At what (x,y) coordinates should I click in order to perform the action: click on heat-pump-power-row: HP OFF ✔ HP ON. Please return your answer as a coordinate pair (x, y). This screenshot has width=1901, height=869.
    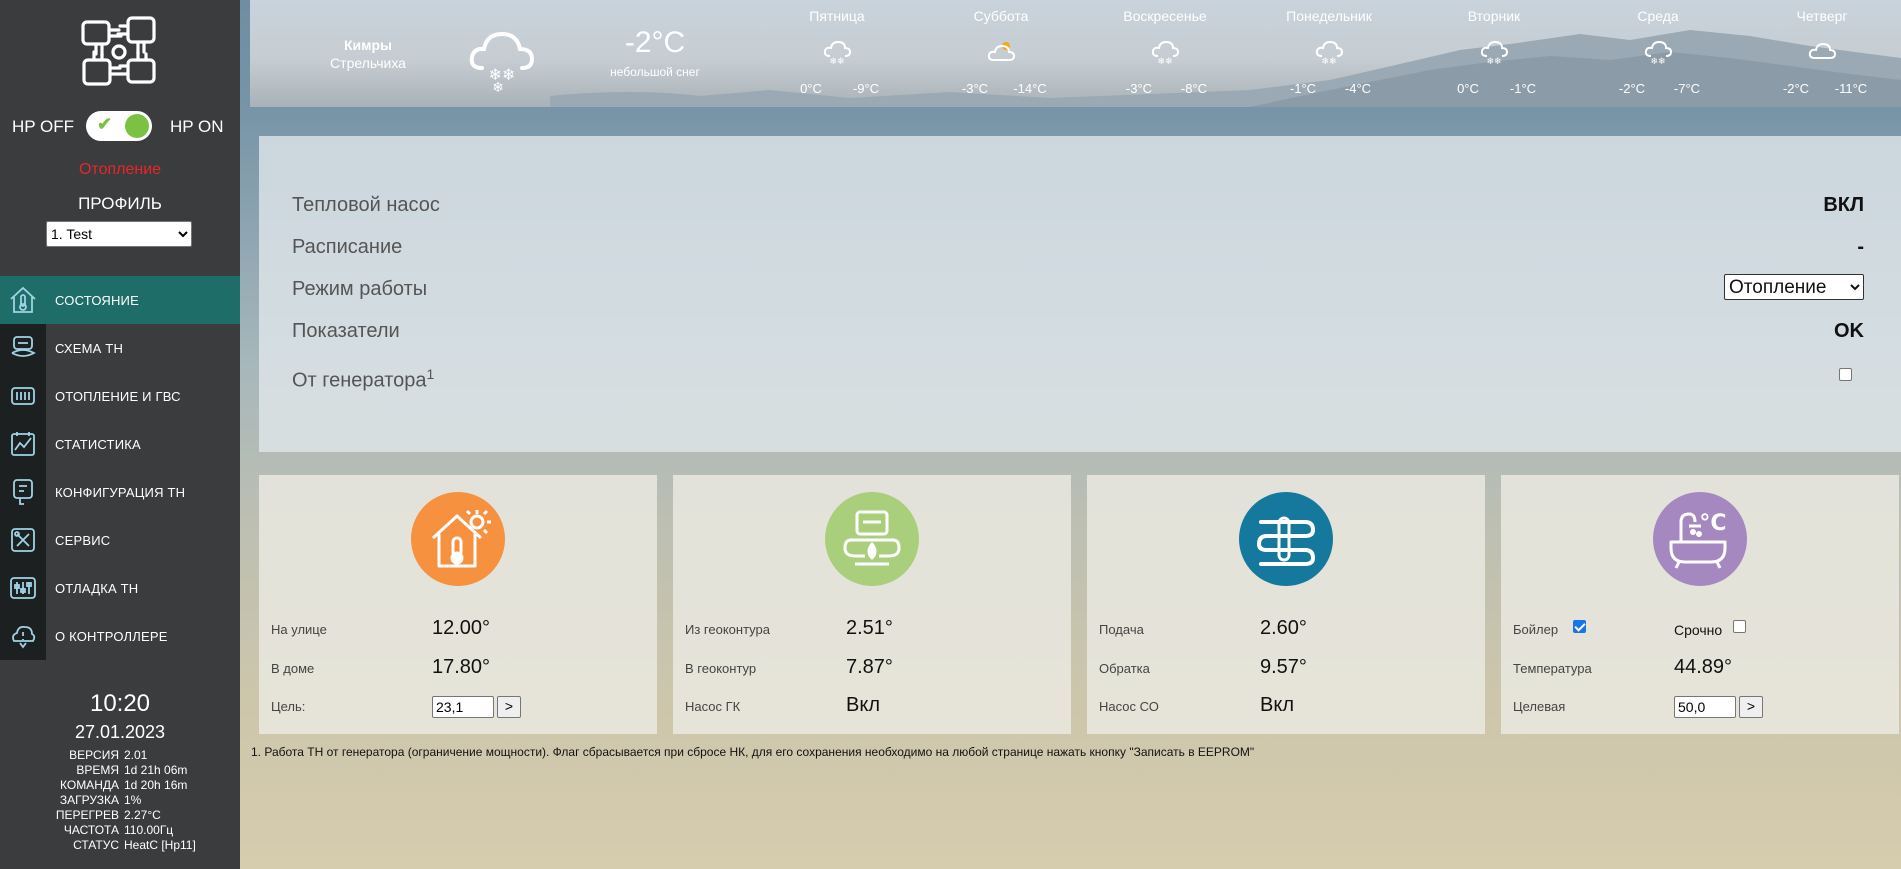
    Looking at the image, I should click on (120, 126).